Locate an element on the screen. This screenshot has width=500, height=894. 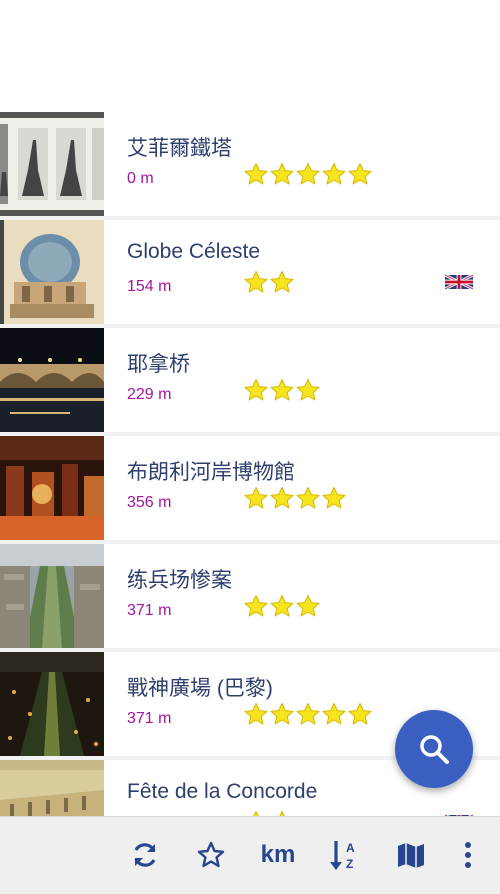
units-label: km is located at coordinates (278, 854).